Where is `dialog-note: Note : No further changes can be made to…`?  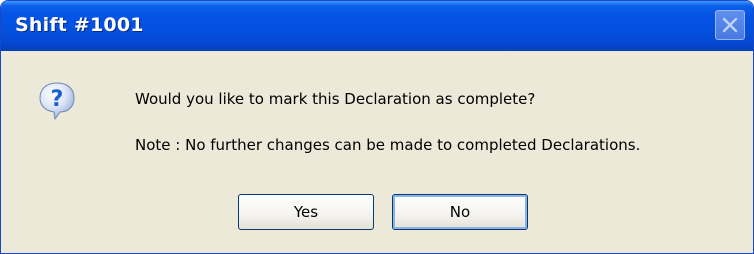
dialog-note: Note : No further changes can be made to… is located at coordinates (388, 145).